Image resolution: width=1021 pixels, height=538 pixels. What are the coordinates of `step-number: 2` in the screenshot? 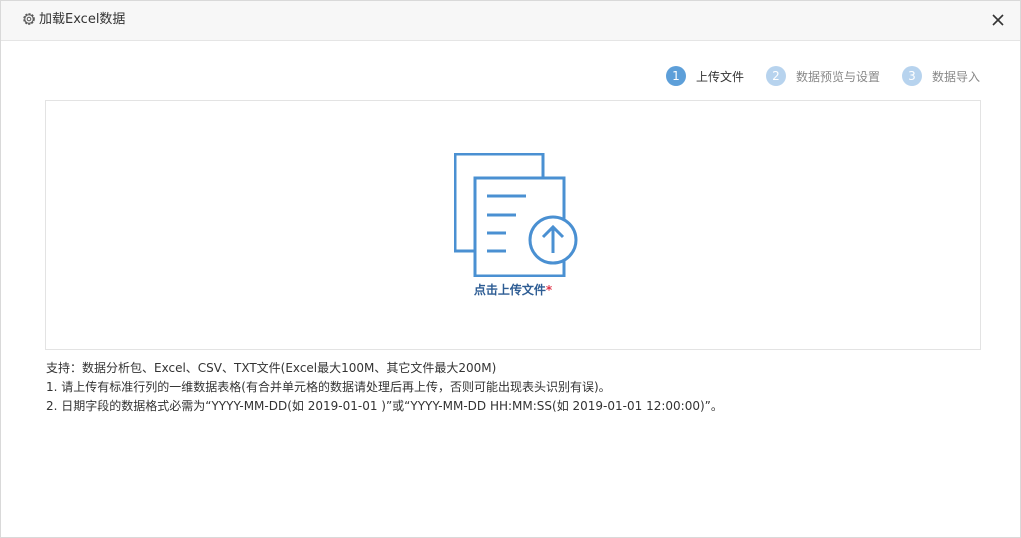 It's located at (775, 76).